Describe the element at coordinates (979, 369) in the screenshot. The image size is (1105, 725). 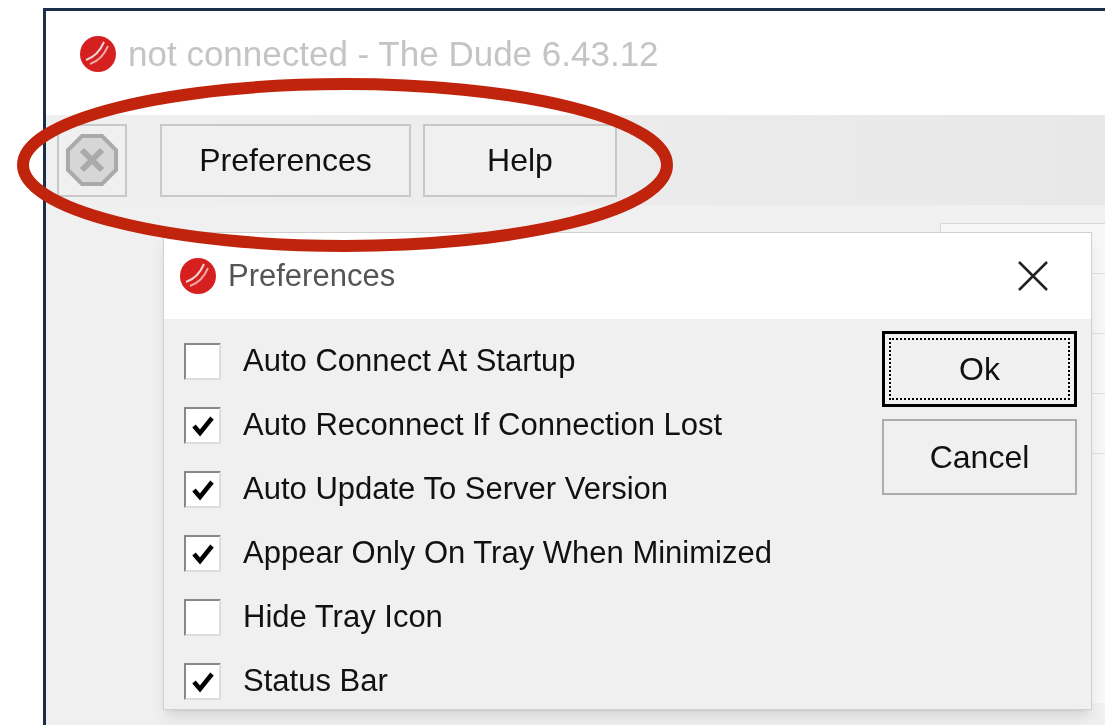
I see `dialog-button: Ok` at that location.